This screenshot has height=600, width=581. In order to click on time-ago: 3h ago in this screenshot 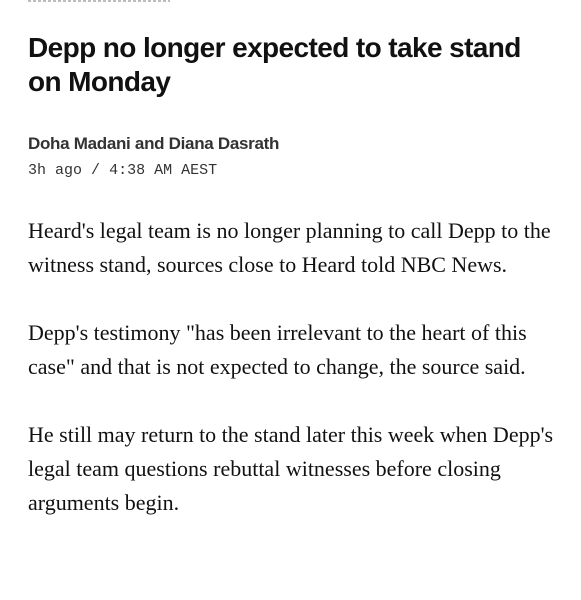, I will do `click(55, 170)`.